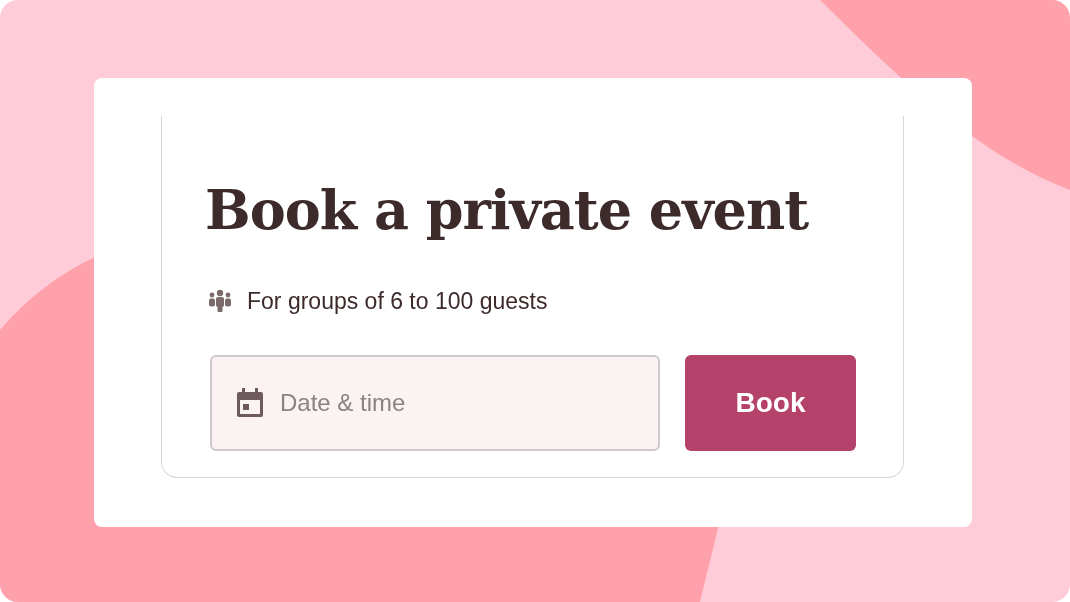  I want to click on heading: Book a private event, so click(507, 210).